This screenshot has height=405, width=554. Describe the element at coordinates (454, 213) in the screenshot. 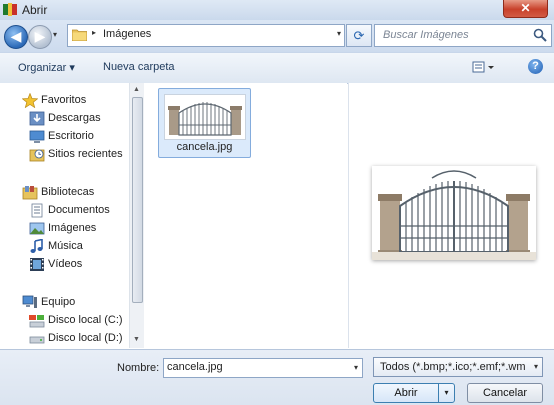

I see `preview-image` at that location.